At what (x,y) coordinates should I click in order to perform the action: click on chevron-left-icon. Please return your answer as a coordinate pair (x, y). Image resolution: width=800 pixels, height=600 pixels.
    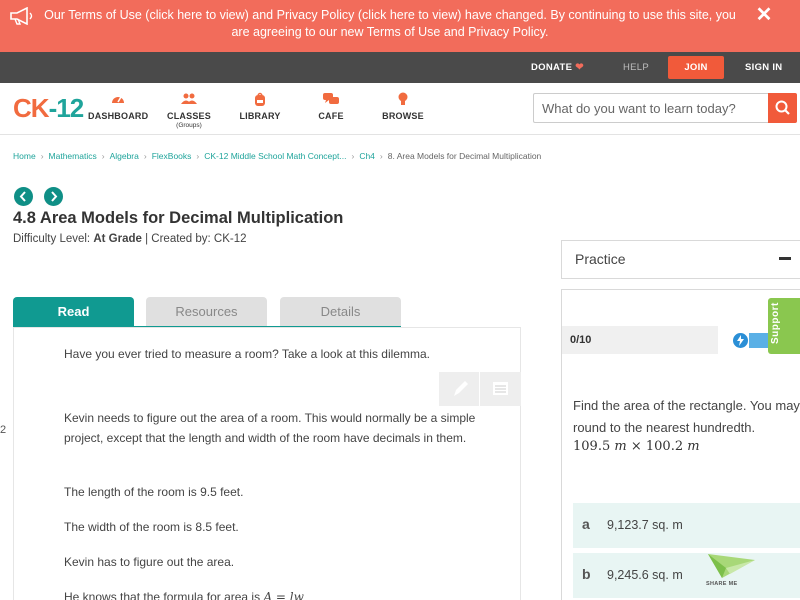
    Looking at the image, I should click on (22, 196).